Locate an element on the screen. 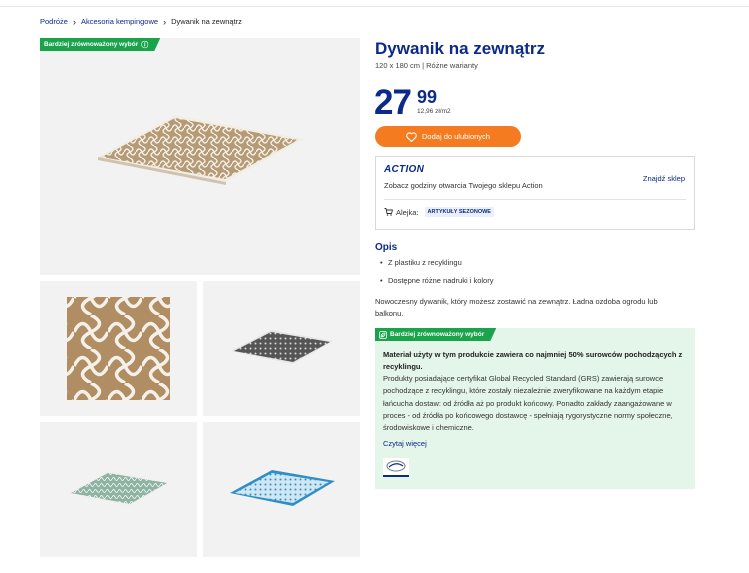  aisle-tag: ARTYKUŁY SEZONOWE is located at coordinates (459, 212).